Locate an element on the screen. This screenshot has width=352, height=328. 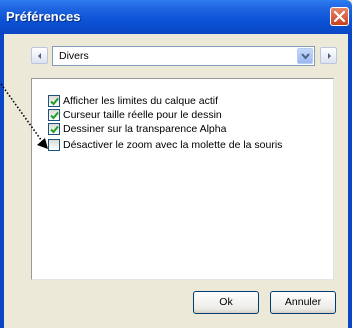
ok-button-label: Ok is located at coordinates (226, 302).